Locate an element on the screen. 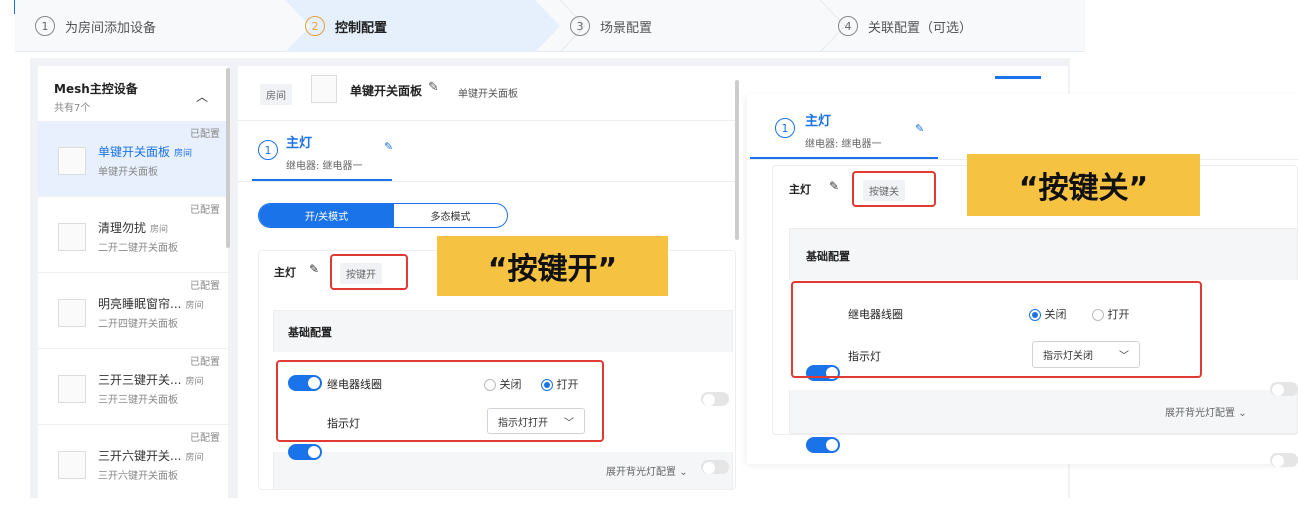 This screenshot has height=510, width=1298. callout-key-on: “按键开” is located at coordinates (552, 266).